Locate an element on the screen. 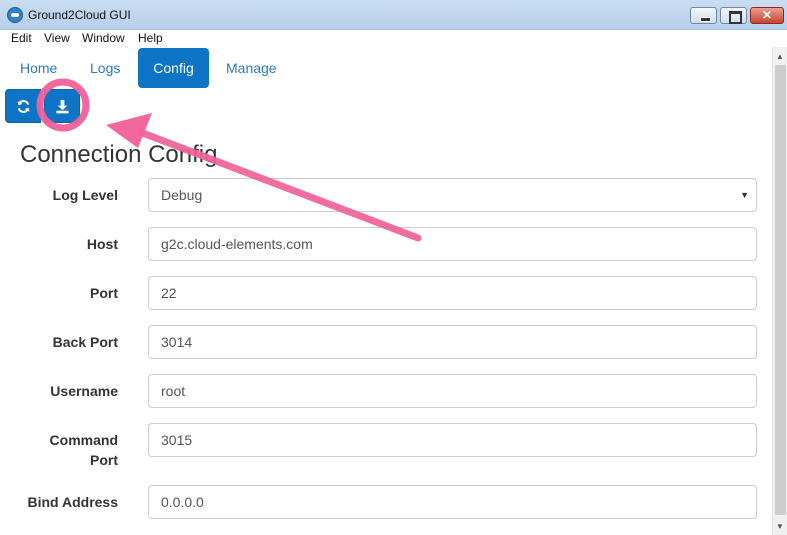  scroll-thumb is located at coordinates (780, 290).